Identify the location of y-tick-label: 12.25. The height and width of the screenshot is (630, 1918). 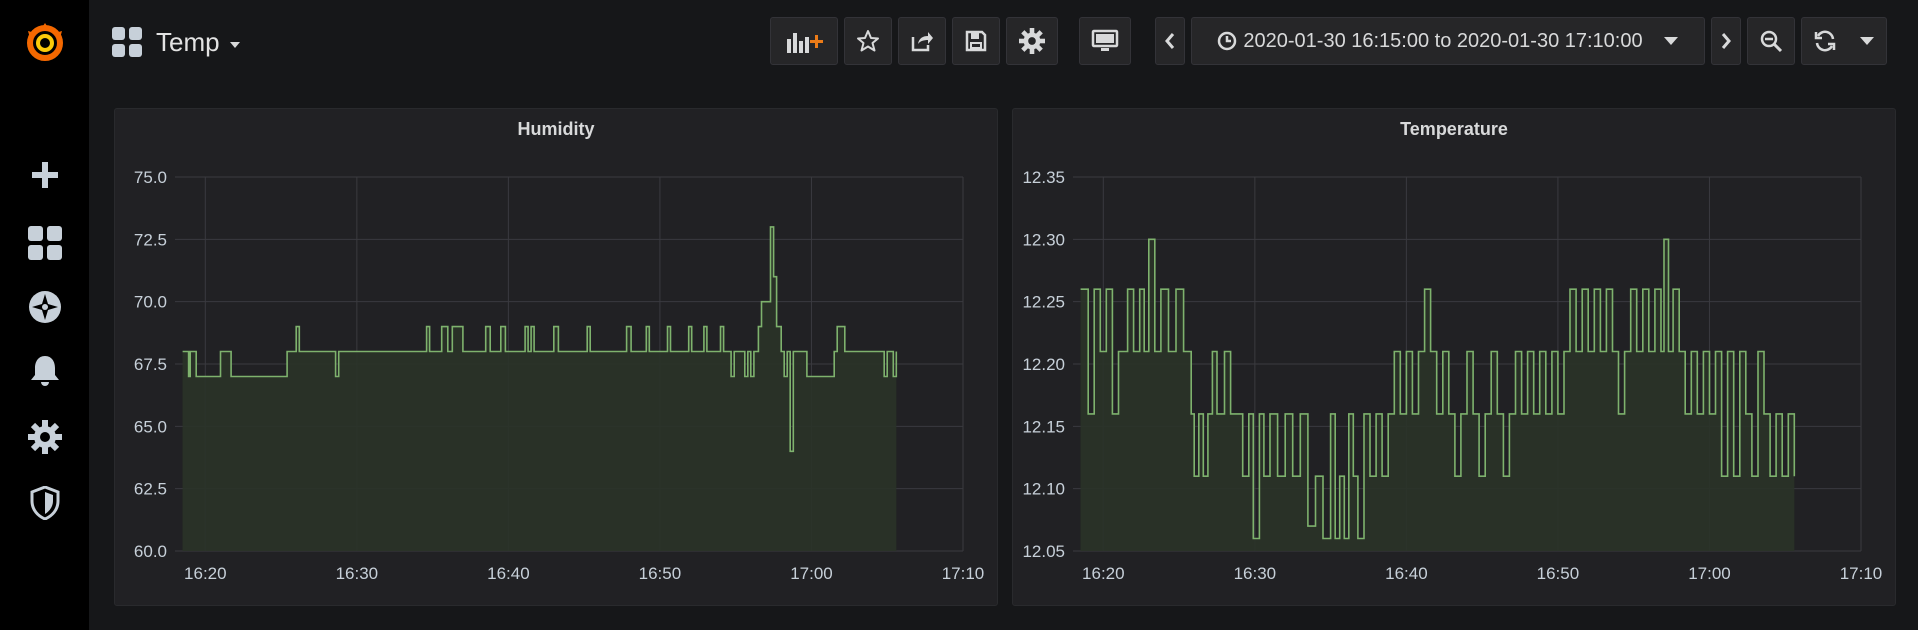
(1043, 302).